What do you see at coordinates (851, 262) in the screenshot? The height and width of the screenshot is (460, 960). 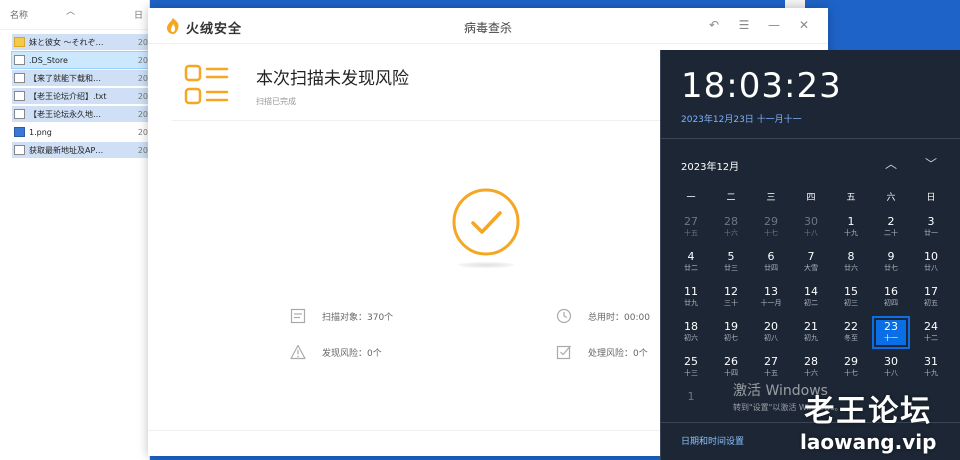 I see `calendar-day: 8 廿六` at bounding box center [851, 262].